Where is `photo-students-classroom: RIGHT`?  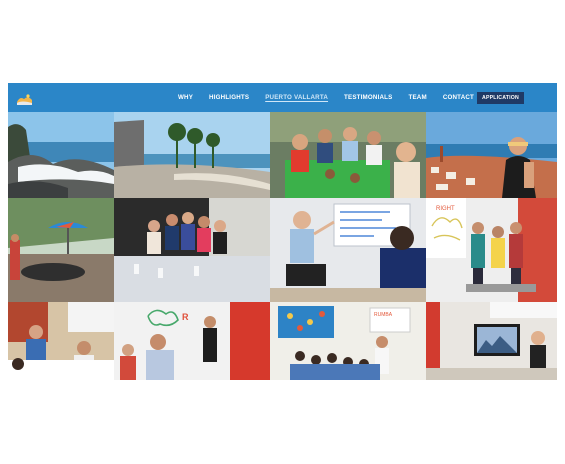
photo-students-classroom: RIGHT is located at coordinates (491, 250).